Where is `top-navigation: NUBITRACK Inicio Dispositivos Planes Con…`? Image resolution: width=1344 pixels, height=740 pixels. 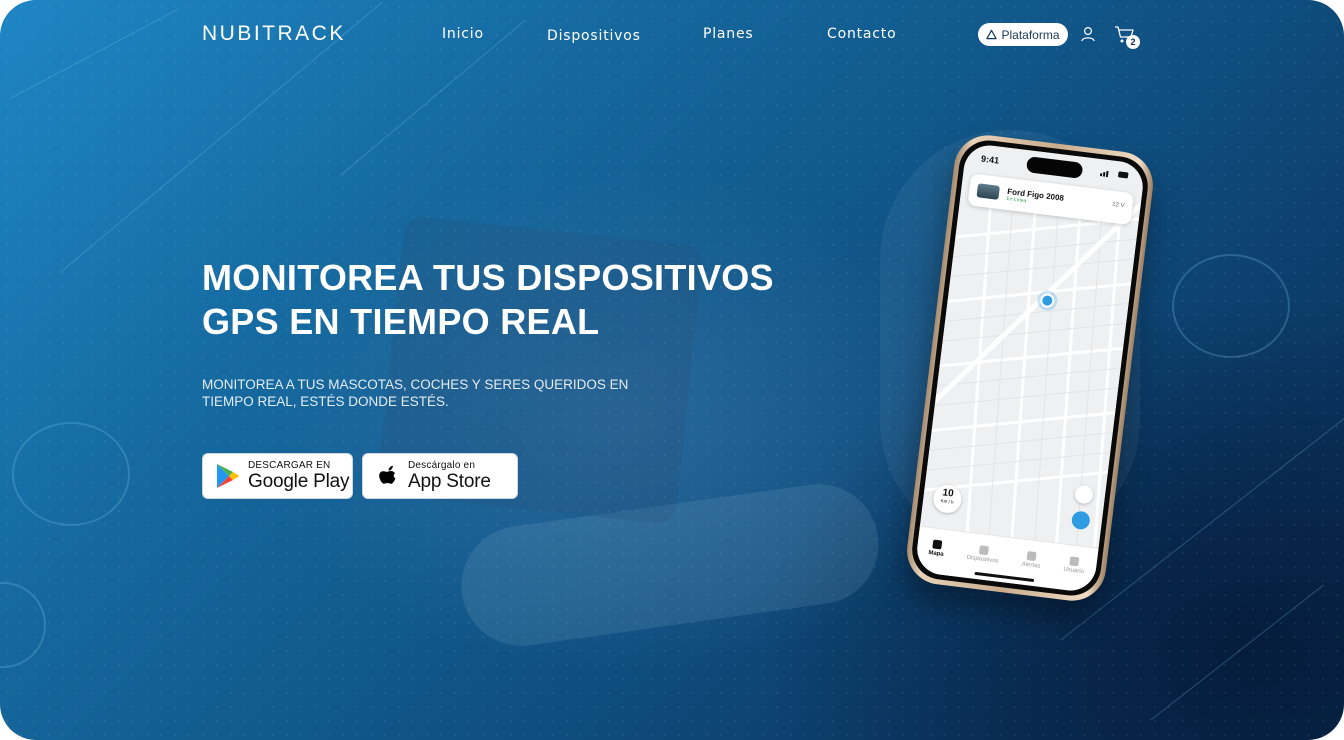
top-navigation: NUBITRACK Inicio Dispositivos Planes Con… is located at coordinates (672, 35).